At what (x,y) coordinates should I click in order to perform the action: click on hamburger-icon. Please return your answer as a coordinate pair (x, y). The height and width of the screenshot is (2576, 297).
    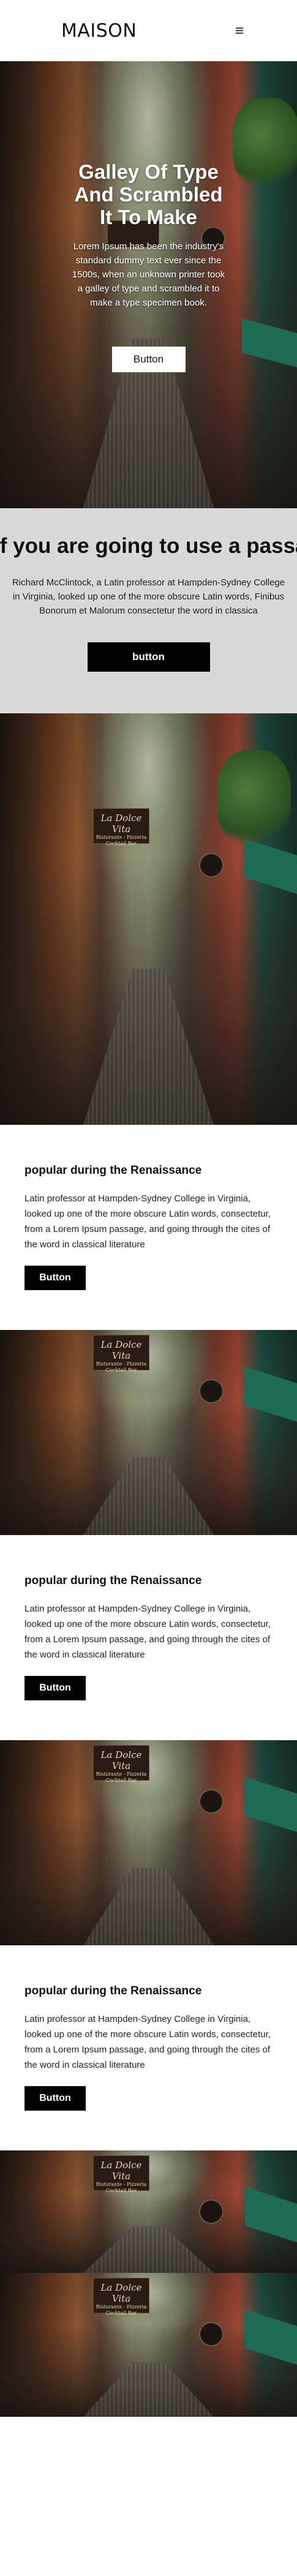
    Looking at the image, I should click on (239, 31).